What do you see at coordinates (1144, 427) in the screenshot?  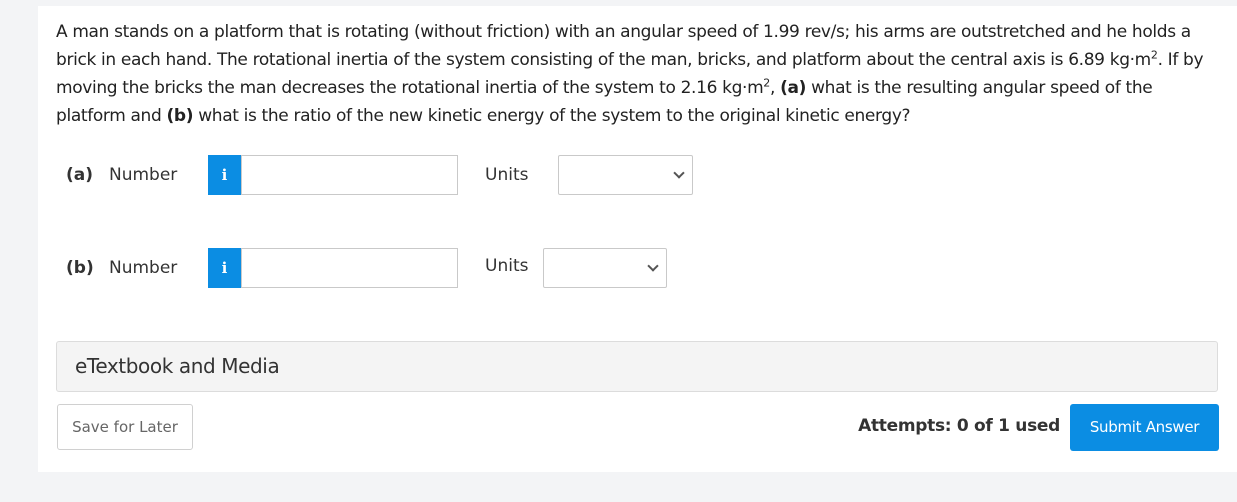 I see `submit-answer-button: Submit Answer` at bounding box center [1144, 427].